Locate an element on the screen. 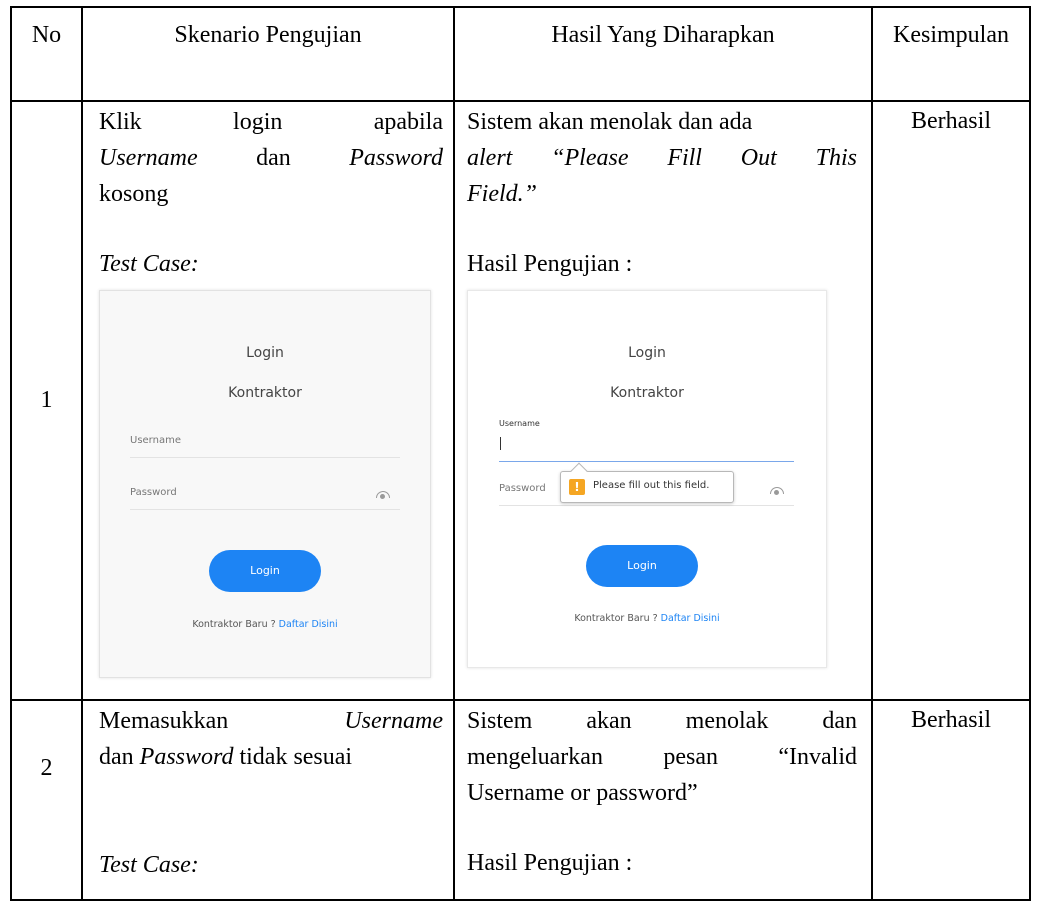  scenario-text-line: dan Password tidak sesuai is located at coordinates (226, 757).